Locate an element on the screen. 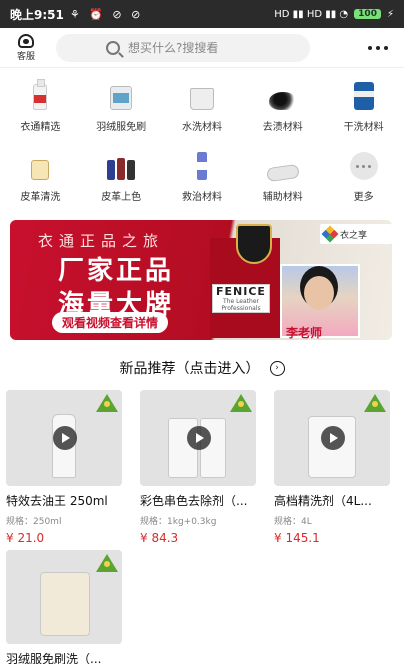  new-products-header: 新品推荐（点击进入） › is located at coordinates (202, 368).